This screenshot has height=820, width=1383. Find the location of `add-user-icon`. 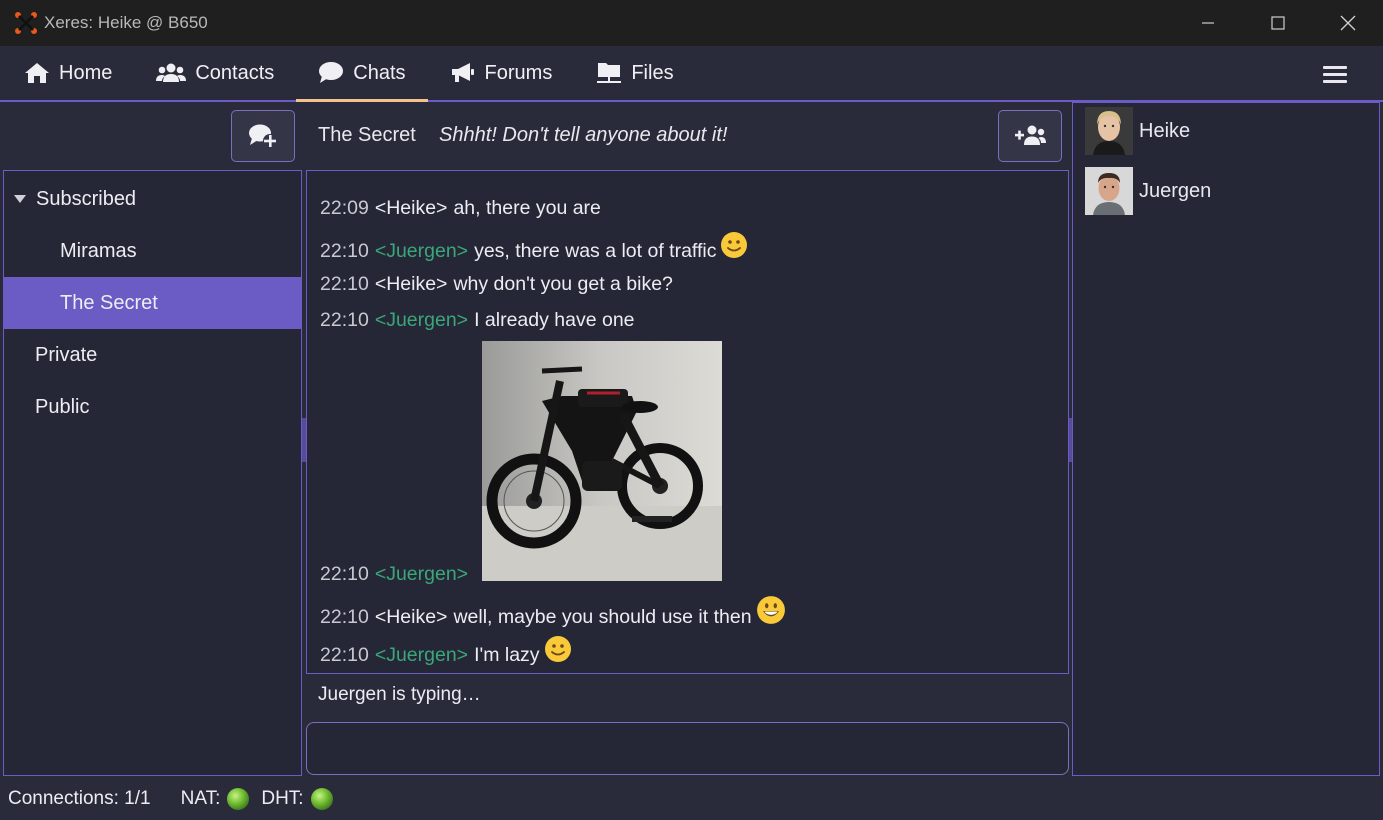

add-user-icon is located at coordinates (1030, 135).